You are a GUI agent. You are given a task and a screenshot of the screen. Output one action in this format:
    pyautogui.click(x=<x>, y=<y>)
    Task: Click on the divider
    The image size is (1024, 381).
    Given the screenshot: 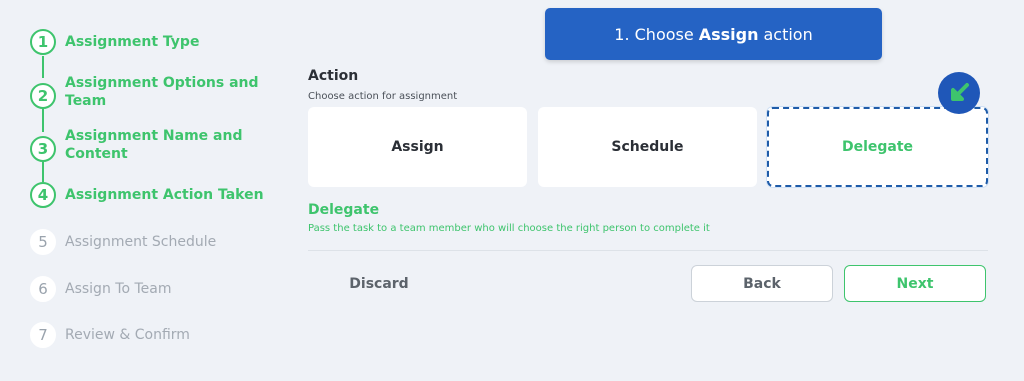 What is the action you would take?
    pyautogui.click(x=648, y=250)
    